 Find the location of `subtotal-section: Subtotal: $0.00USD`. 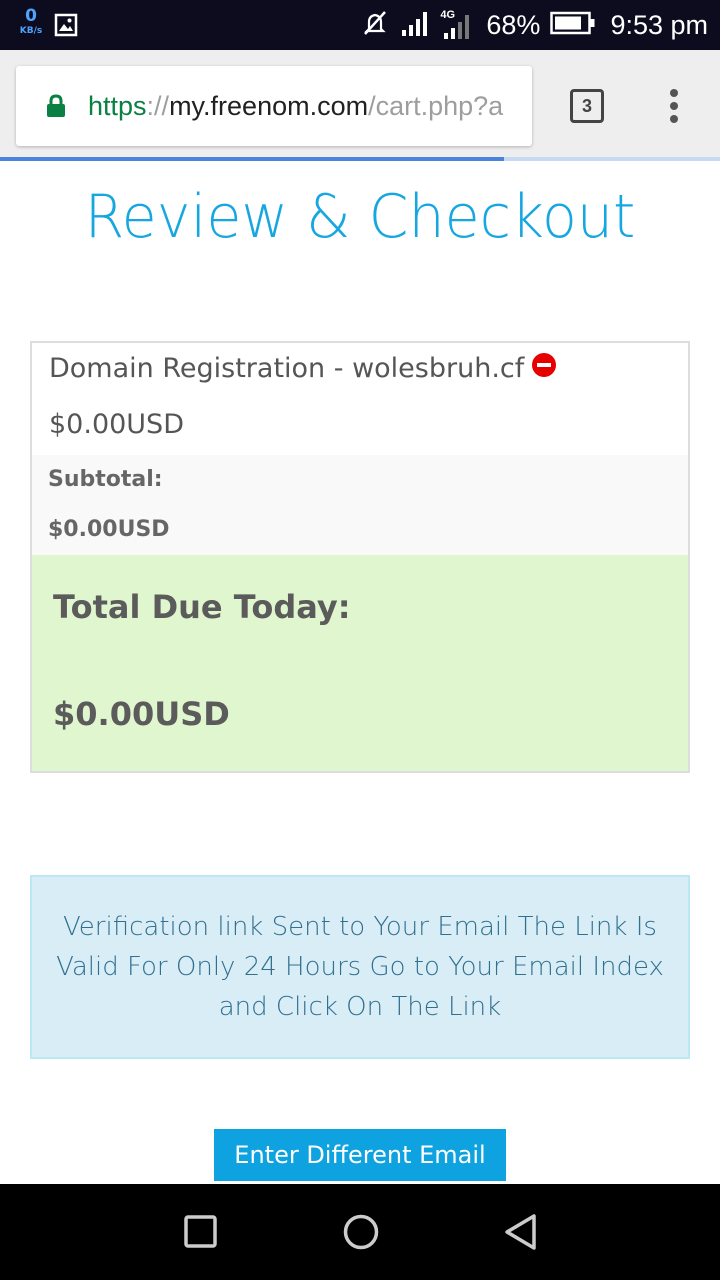

subtotal-section: Subtotal: $0.00USD is located at coordinates (360, 505).